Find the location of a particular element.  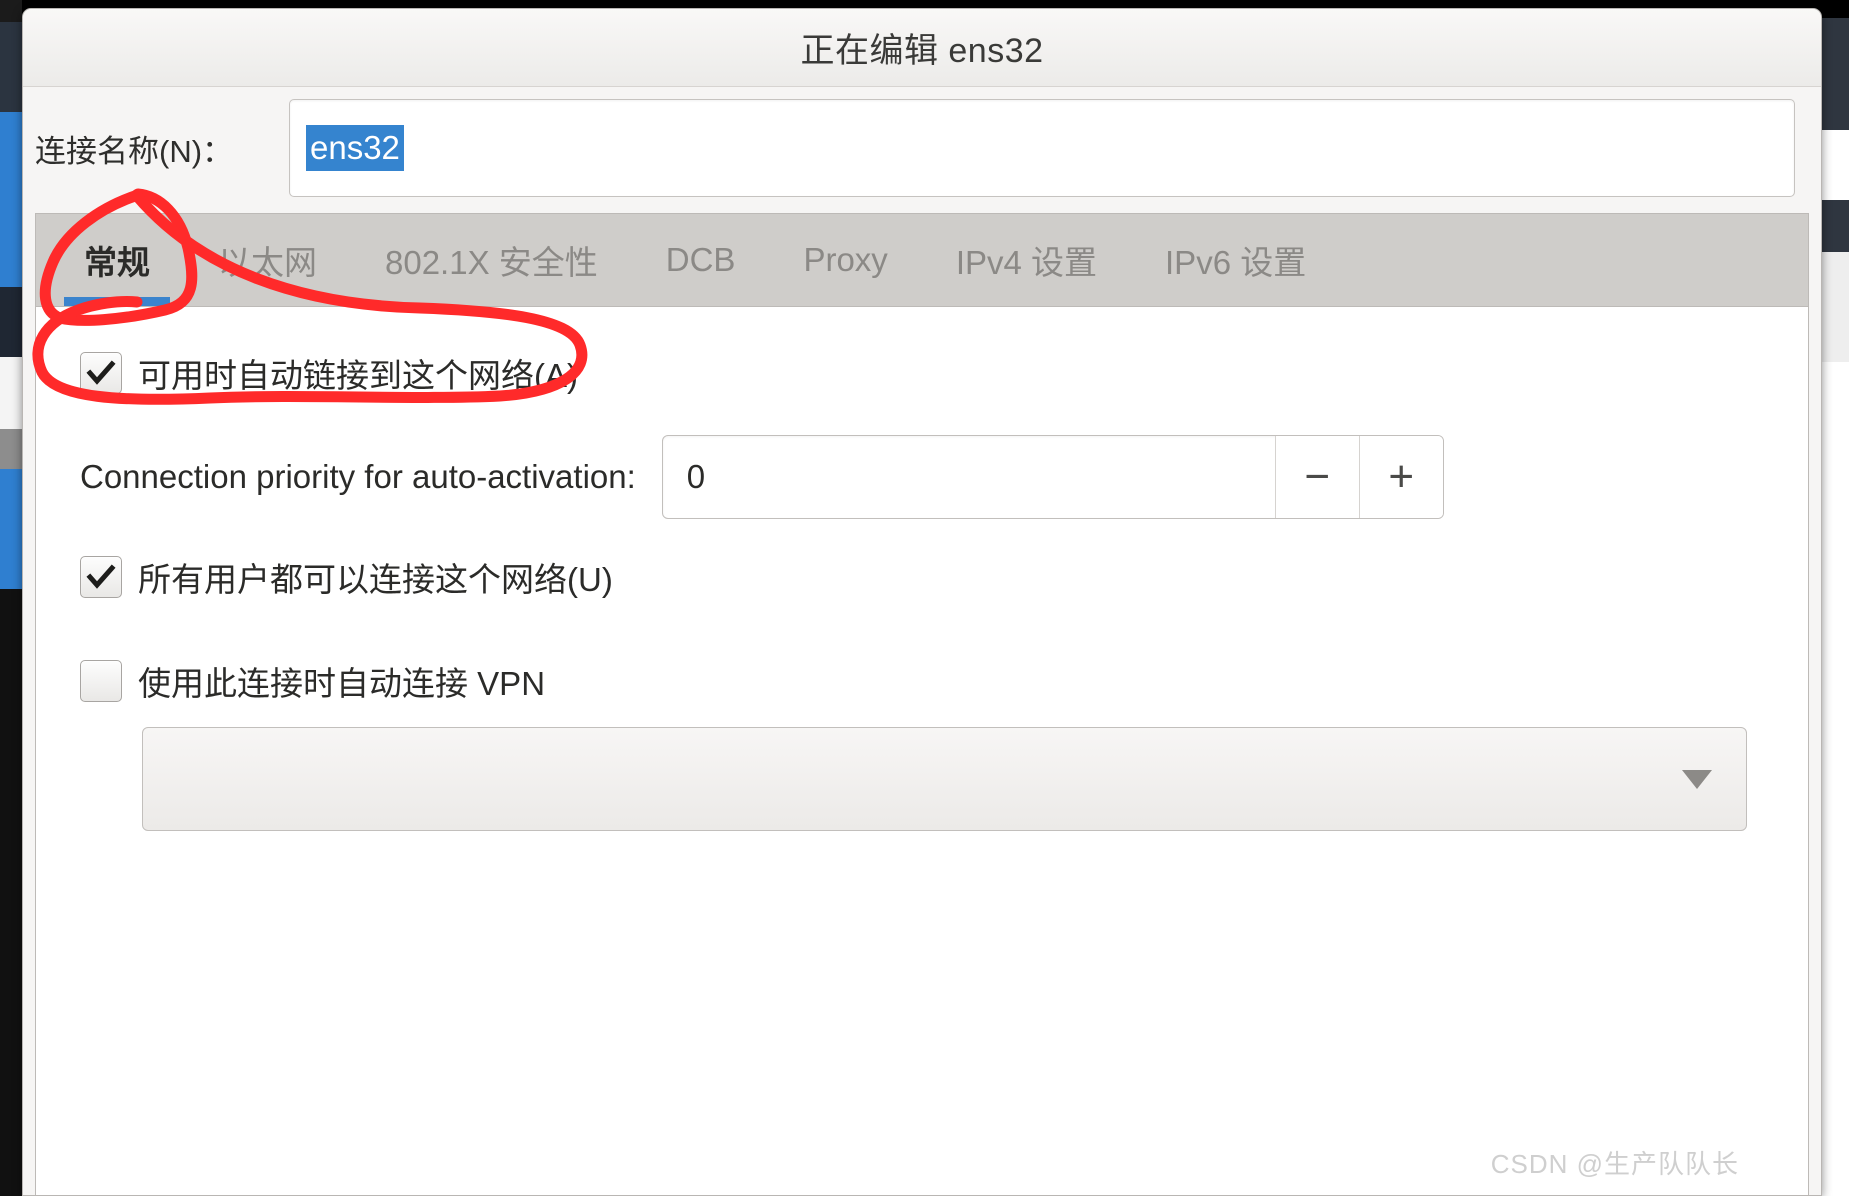

tab-label: DCB is located at coordinates (700, 259).